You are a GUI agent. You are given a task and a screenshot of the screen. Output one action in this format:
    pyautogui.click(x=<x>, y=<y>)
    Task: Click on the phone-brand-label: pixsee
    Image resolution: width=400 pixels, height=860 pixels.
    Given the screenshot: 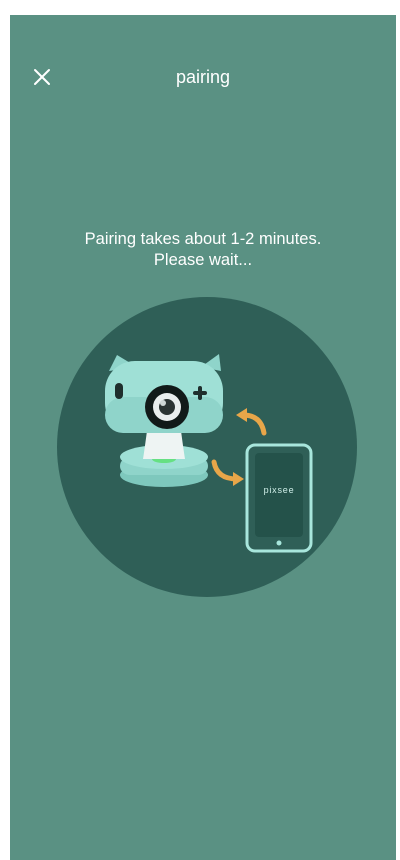 What is the action you would take?
    pyautogui.click(x=279, y=490)
    